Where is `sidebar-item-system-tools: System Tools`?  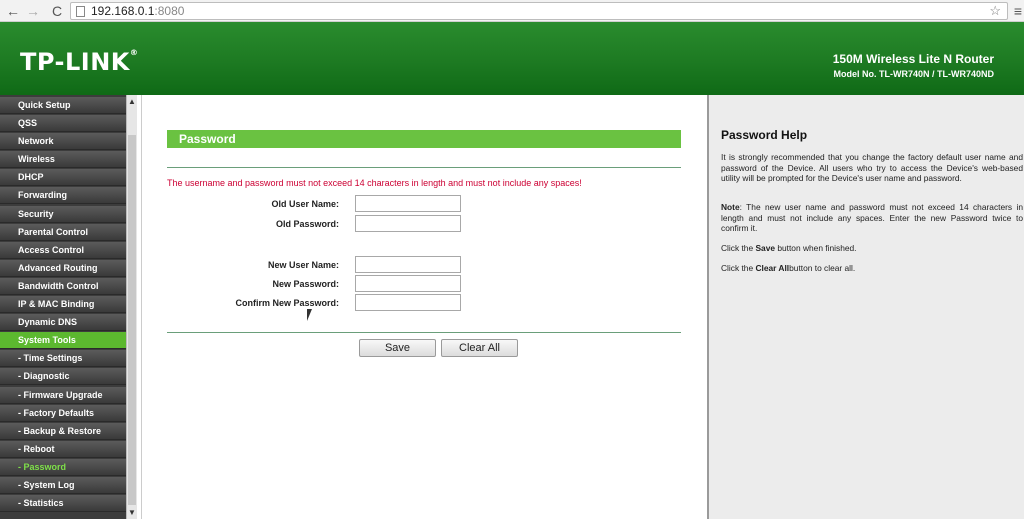
sidebar-item-system-tools: System Tools is located at coordinates (63, 341).